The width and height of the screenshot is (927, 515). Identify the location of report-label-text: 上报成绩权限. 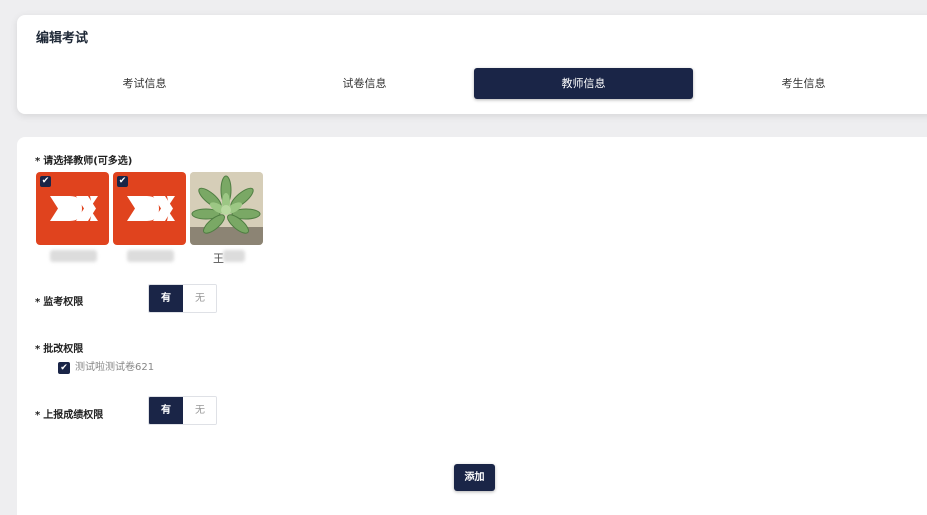
(73, 415).